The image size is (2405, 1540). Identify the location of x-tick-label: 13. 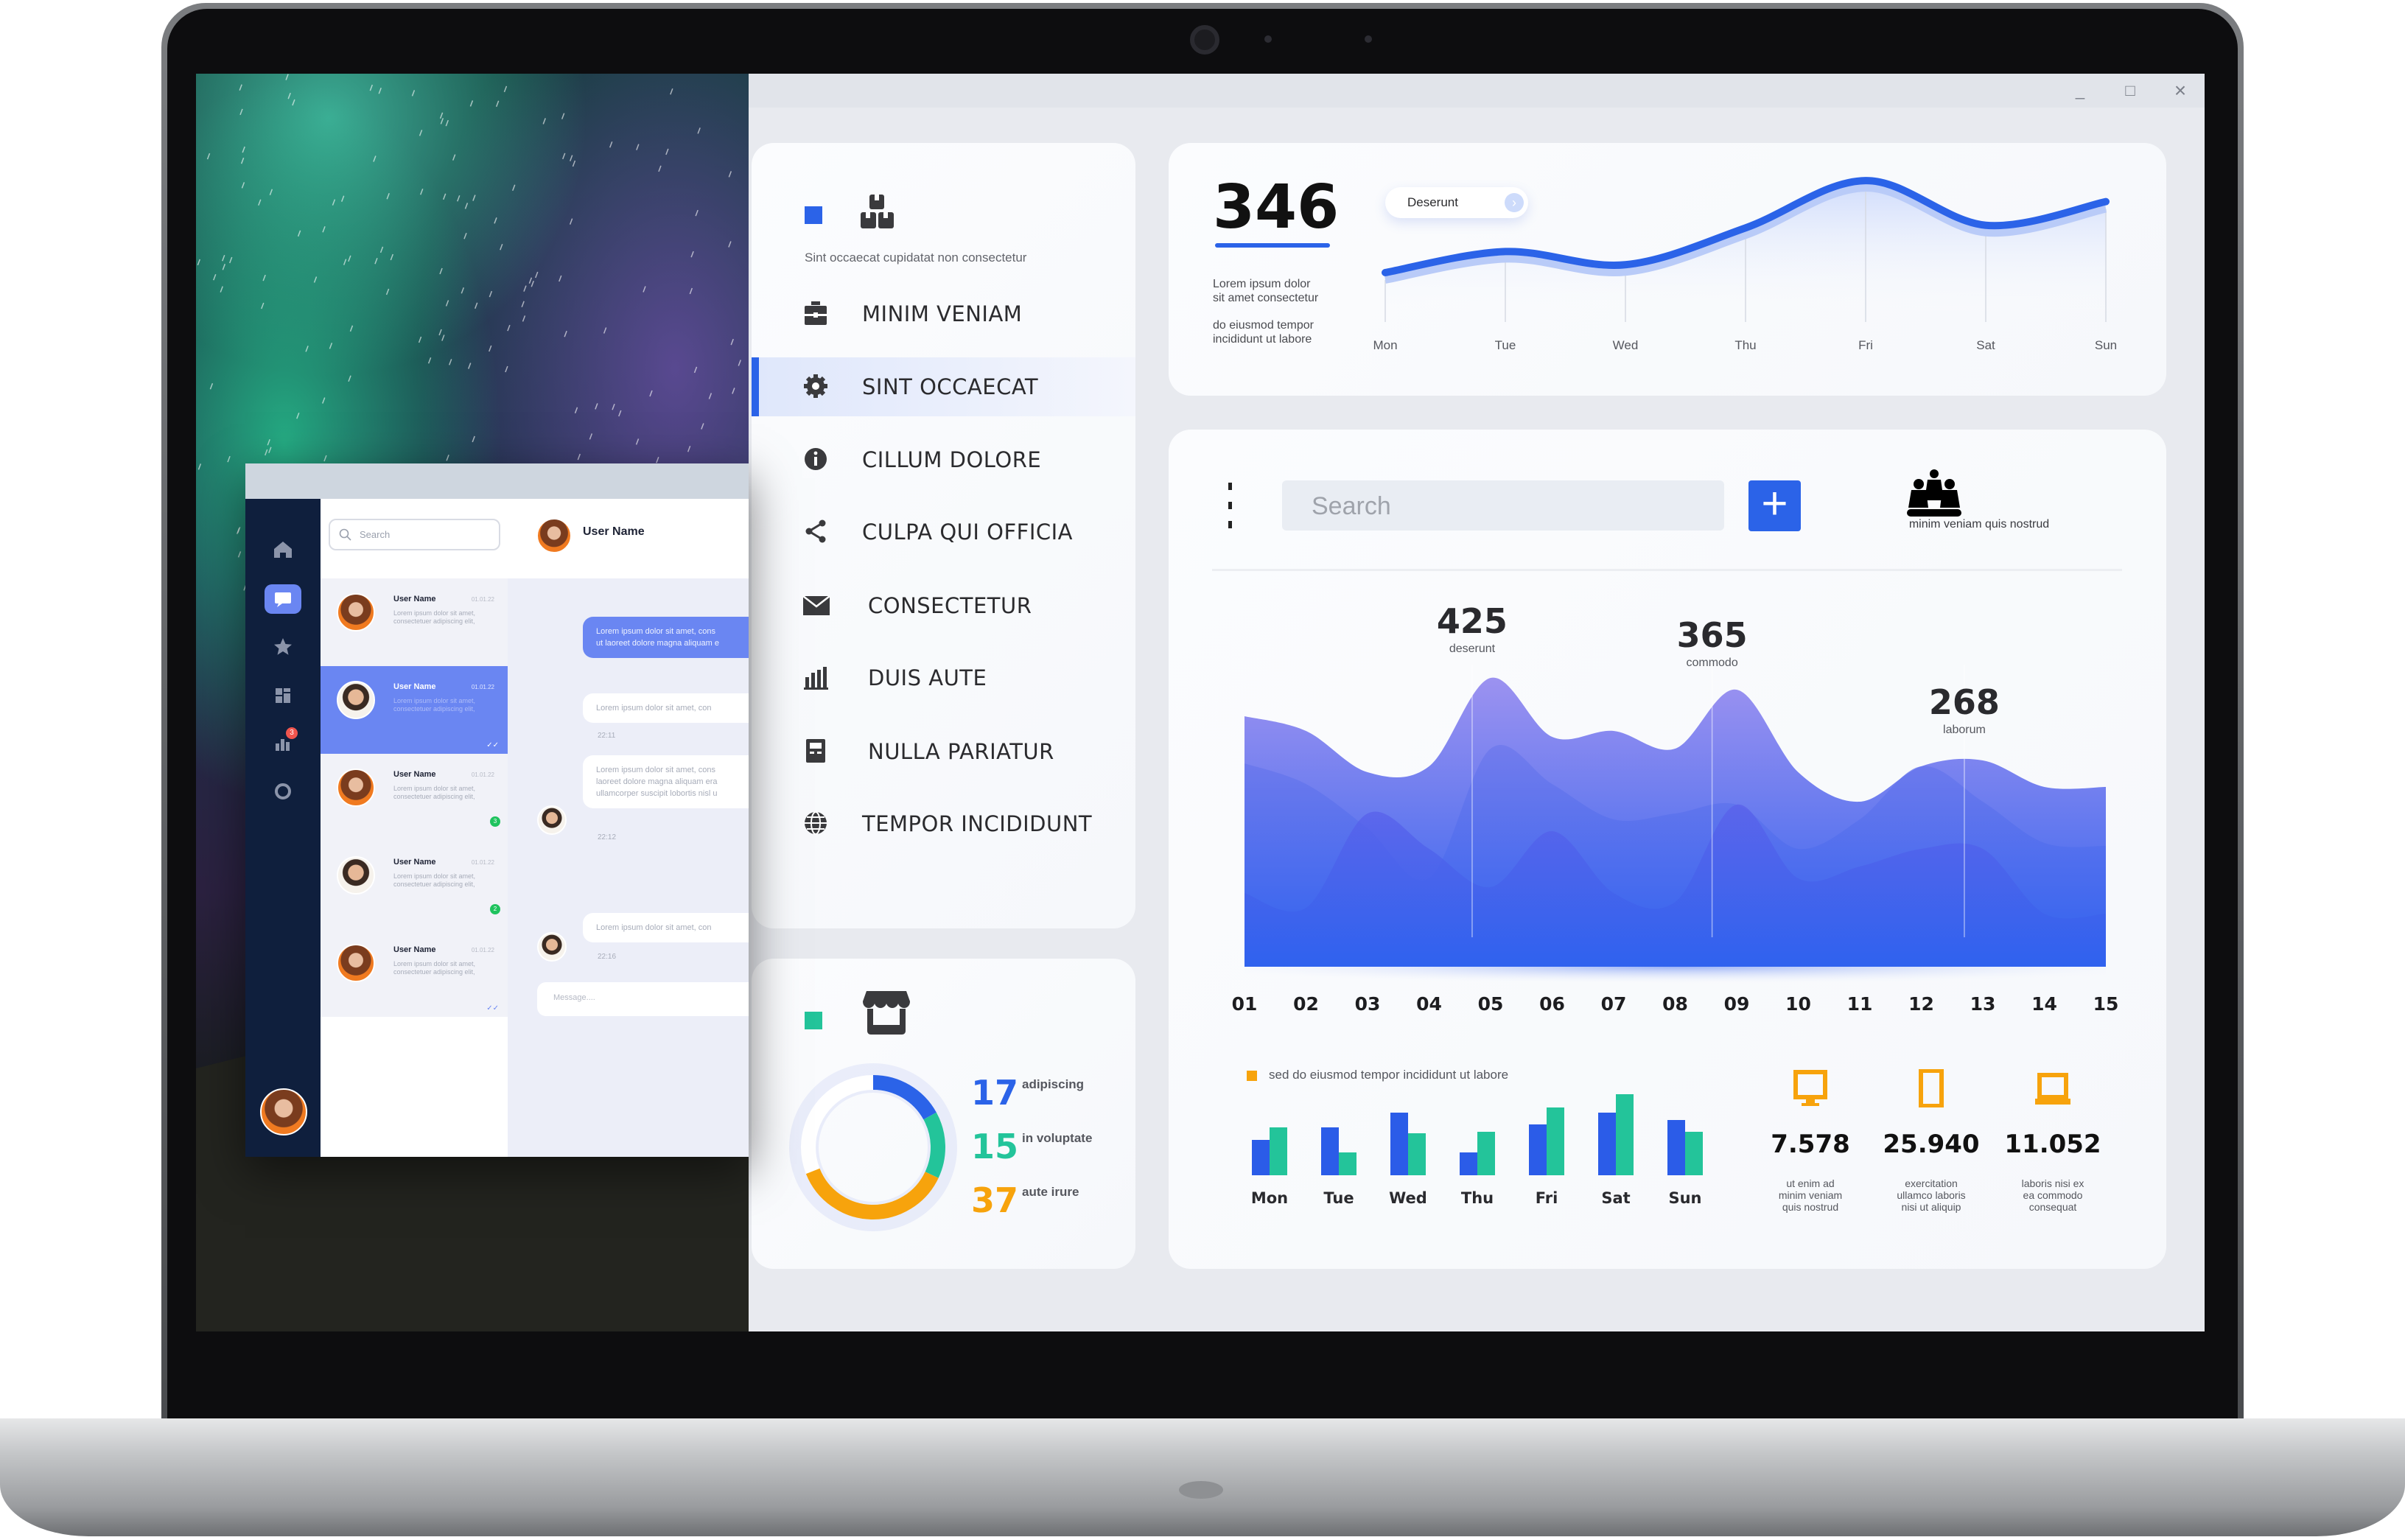
(1983, 1004).